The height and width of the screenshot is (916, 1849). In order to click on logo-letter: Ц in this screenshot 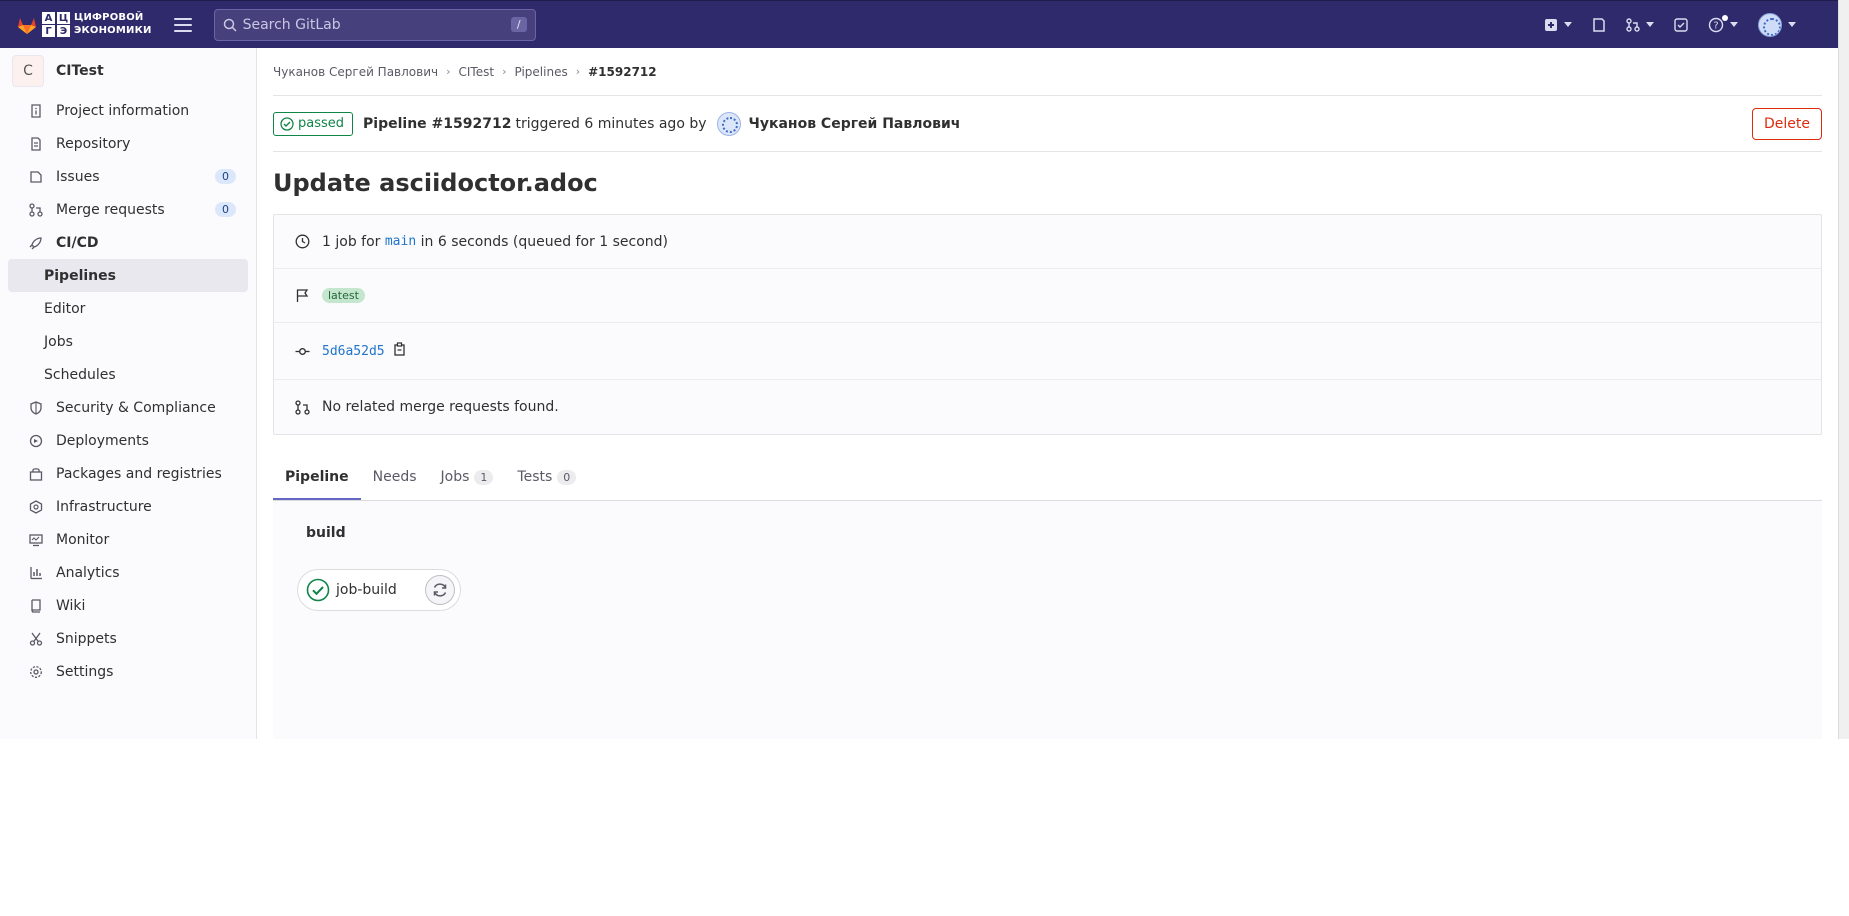, I will do `click(63, 18)`.